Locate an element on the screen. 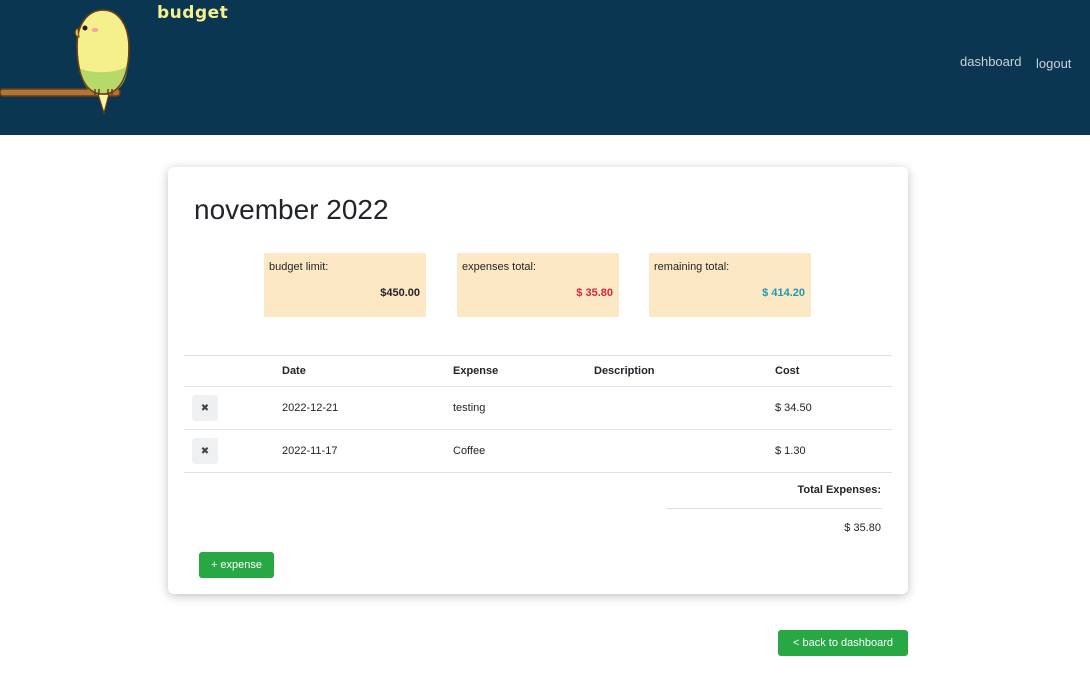 The height and width of the screenshot is (678, 1090). total-expenses-value: $ 35.80 is located at coordinates (862, 528).